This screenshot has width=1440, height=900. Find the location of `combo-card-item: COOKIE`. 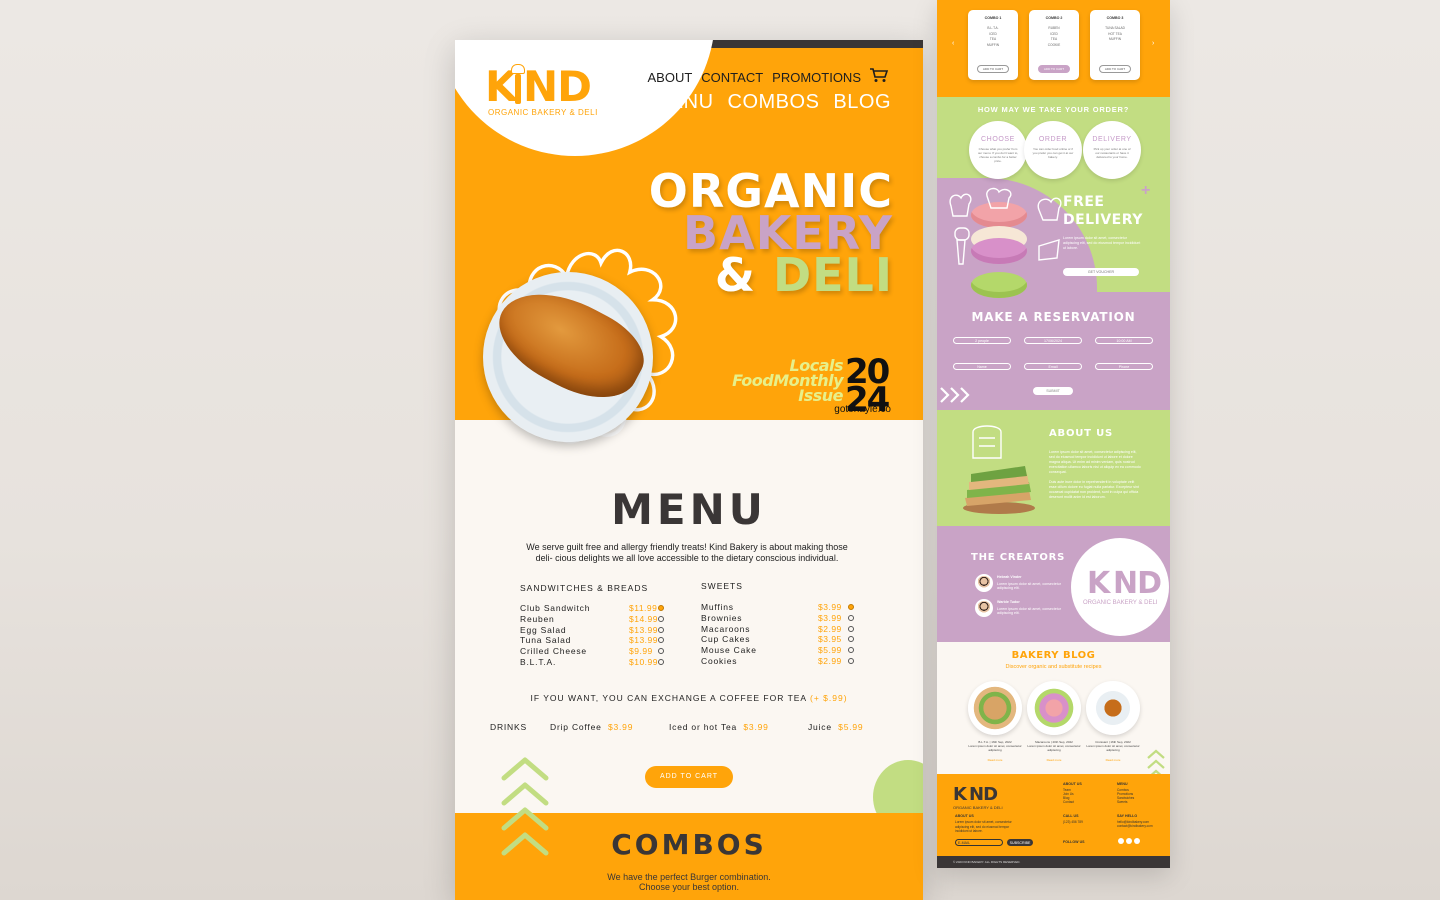

combo-card-item: COOKIE is located at coordinates (1054, 44).